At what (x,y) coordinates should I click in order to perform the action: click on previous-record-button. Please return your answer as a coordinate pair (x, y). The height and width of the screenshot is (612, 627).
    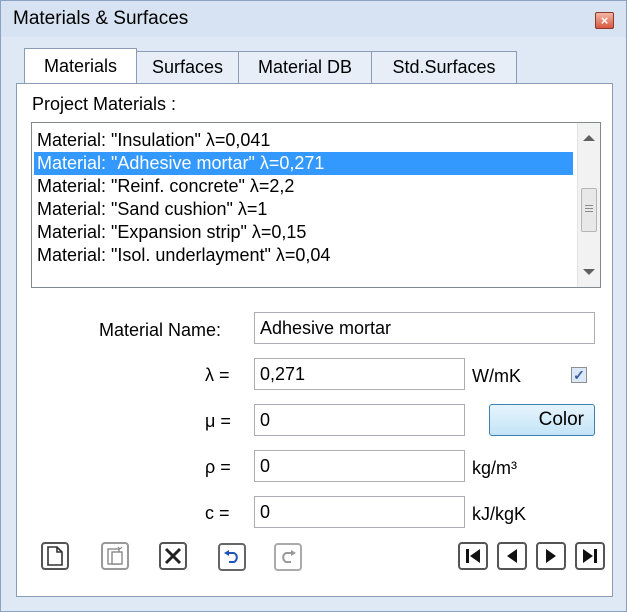
    Looking at the image, I should click on (512, 556).